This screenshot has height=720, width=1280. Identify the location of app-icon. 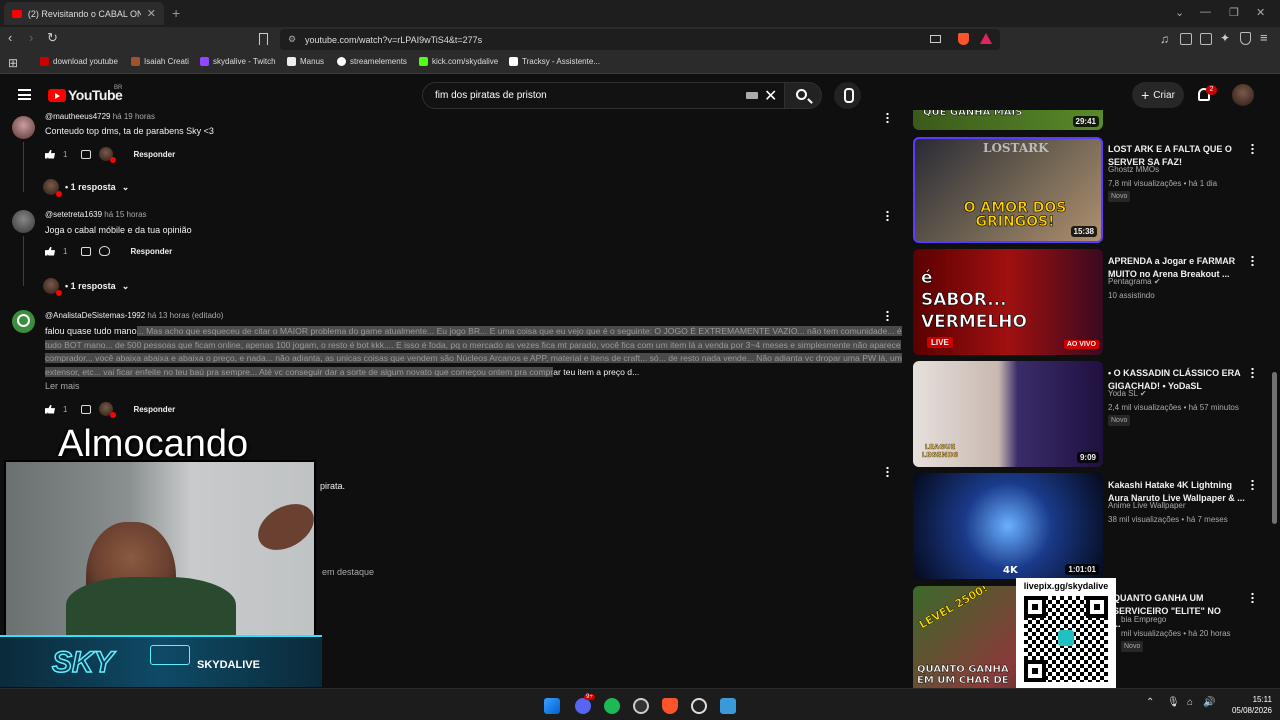
(699, 706).